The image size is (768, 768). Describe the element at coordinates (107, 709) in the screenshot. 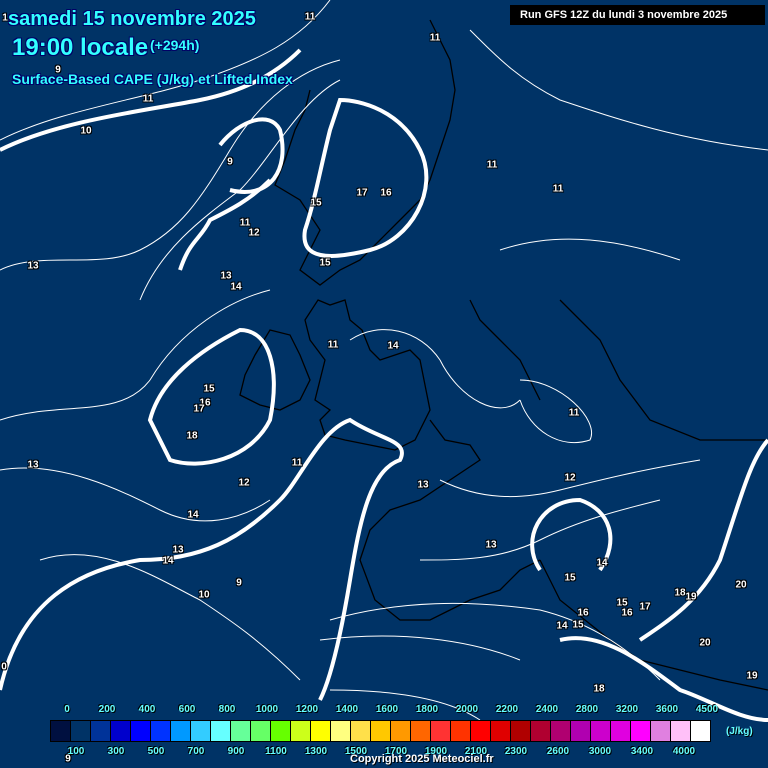

I see `legend-tick-label: 200` at that location.